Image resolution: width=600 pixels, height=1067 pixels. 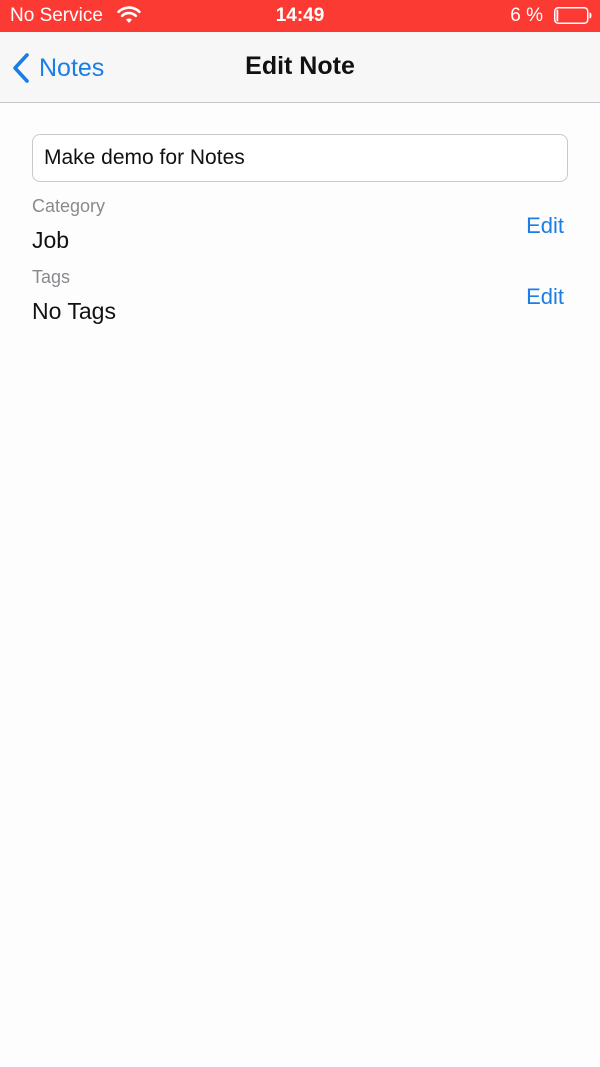 What do you see at coordinates (51, 240) in the screenshot?
I see `category-value: Job` at bounding box center [51, 240].